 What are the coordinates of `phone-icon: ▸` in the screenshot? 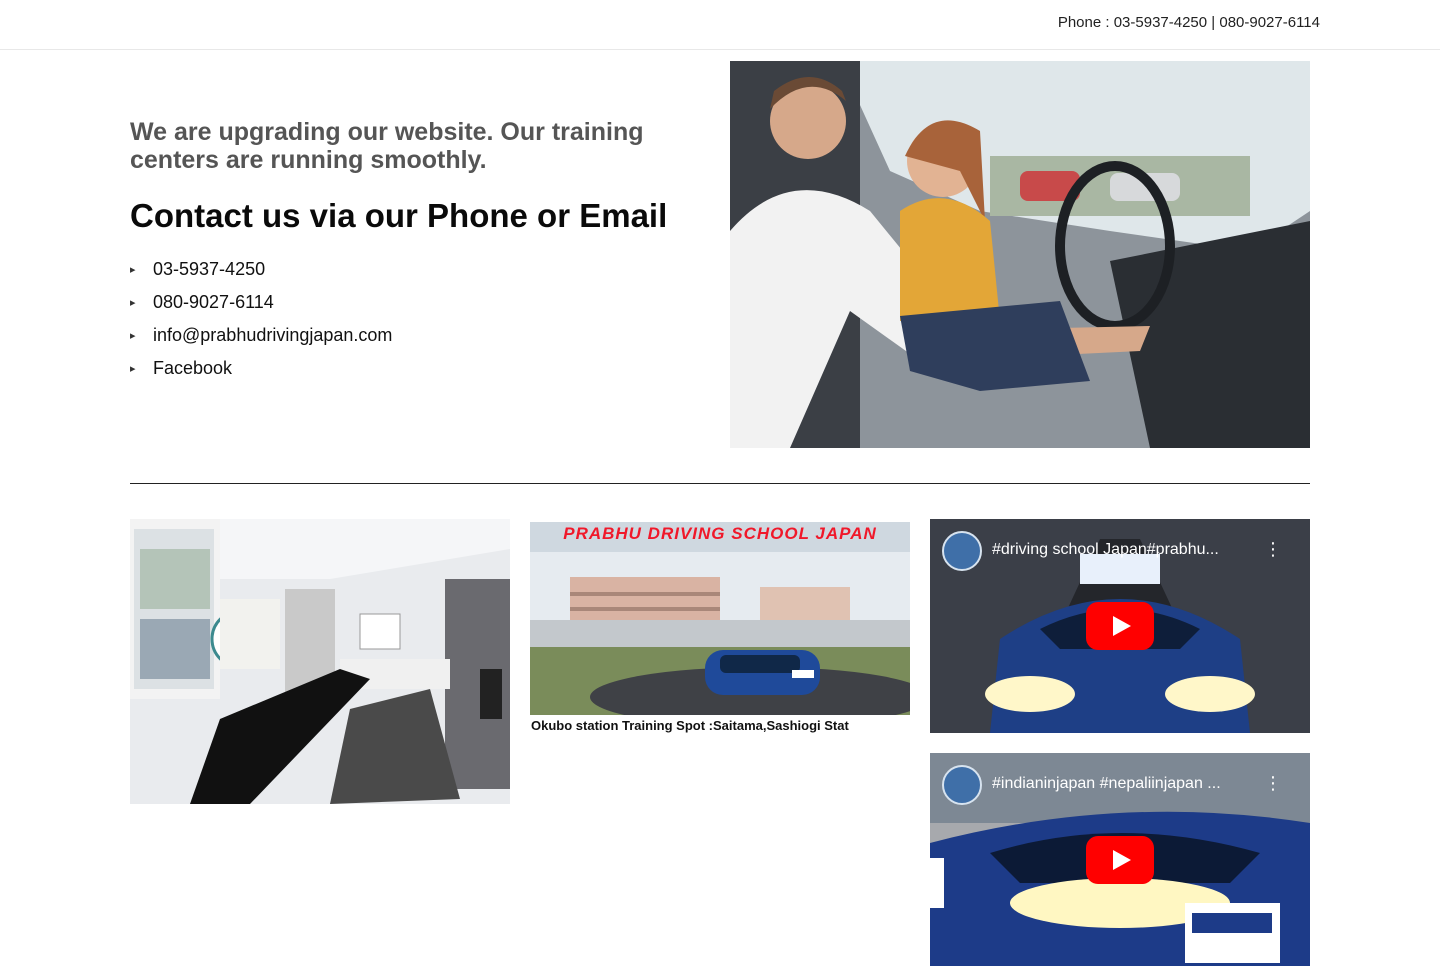 It's located at (133, 270).